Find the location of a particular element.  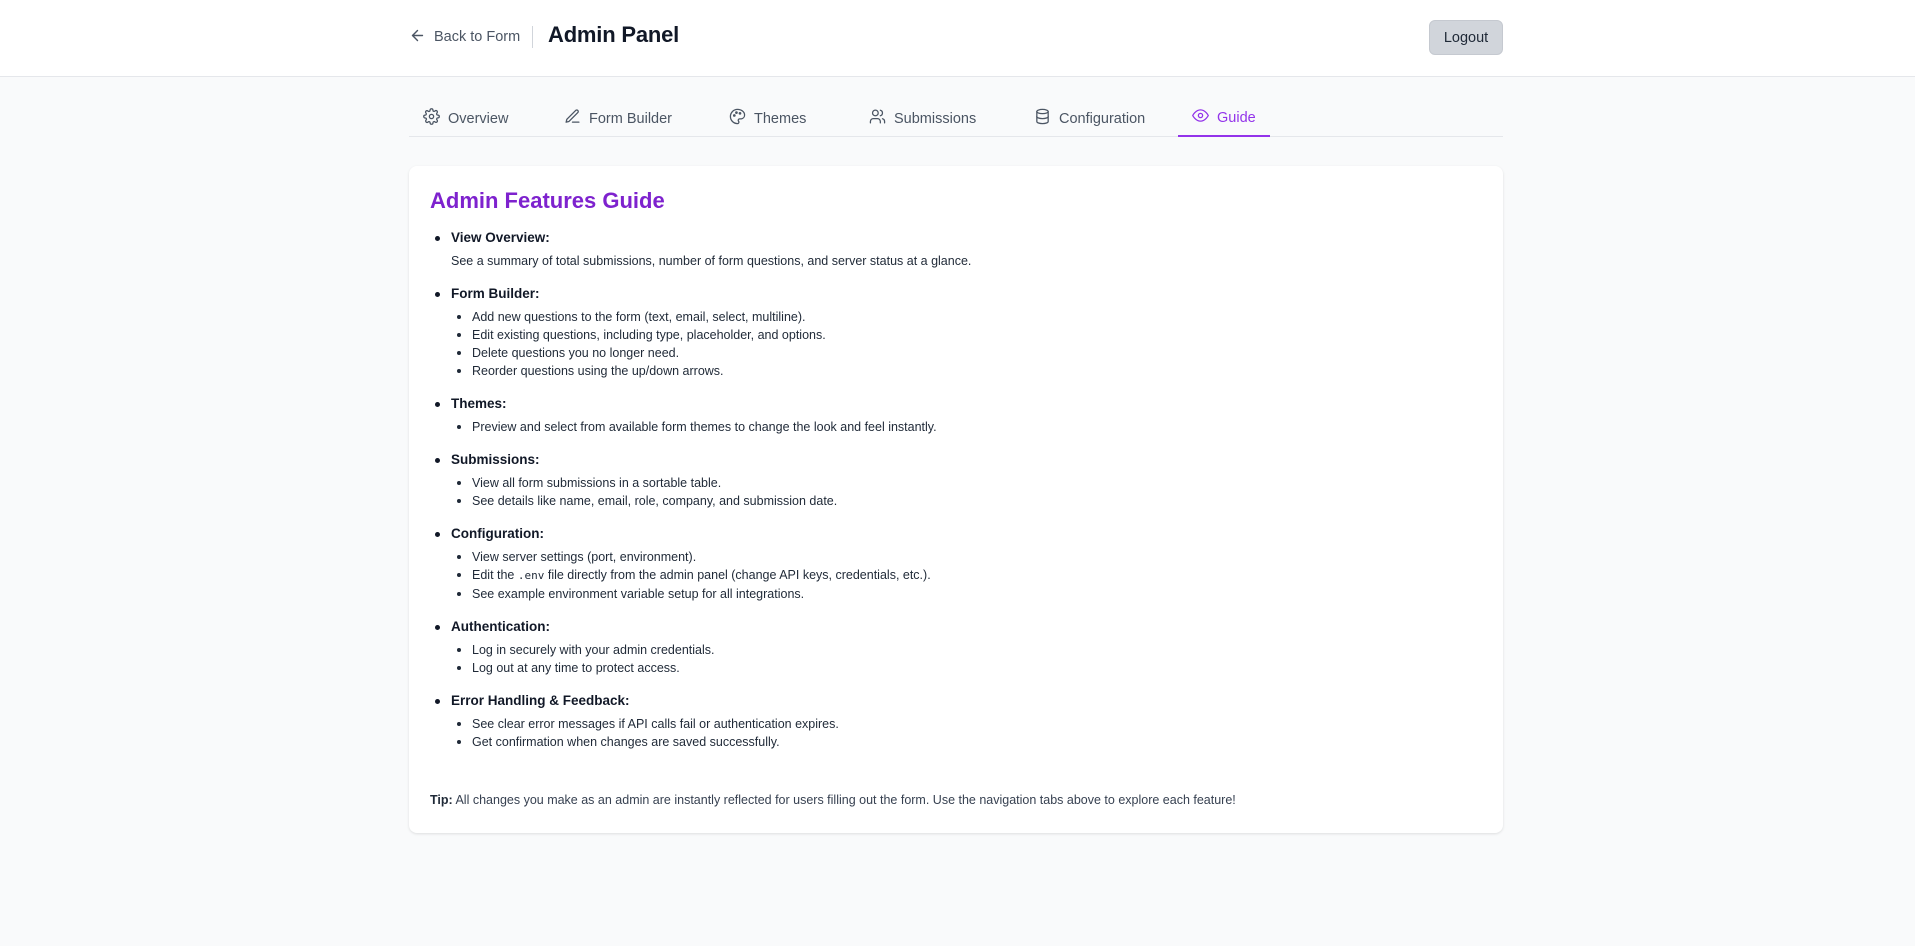

tab-label: Configuration is located at coordinates (1102, 118).